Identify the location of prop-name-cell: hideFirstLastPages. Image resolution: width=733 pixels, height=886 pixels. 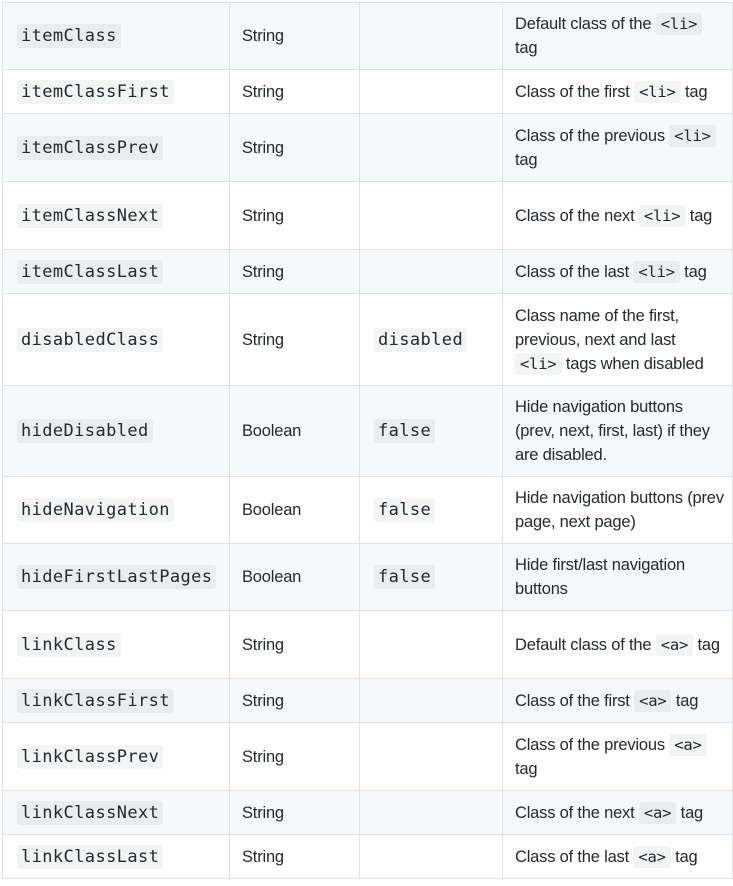
(116, 577).